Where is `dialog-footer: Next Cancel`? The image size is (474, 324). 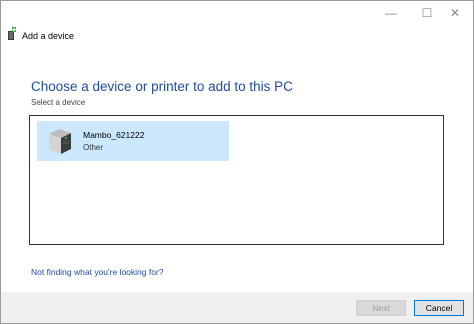
dialog-footer: Next Cancel is located at coordinates (237, 307).